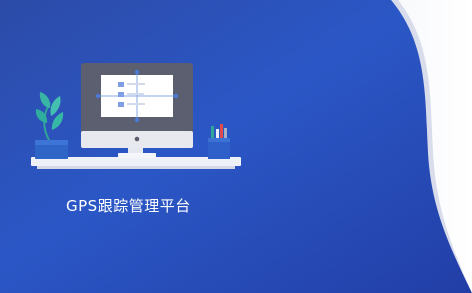 This screenshot has width=472, height=293. What do you see at coordinates (136, 167) in the screenshot?
I see `desk-edge` at bounding box center [136, 167].